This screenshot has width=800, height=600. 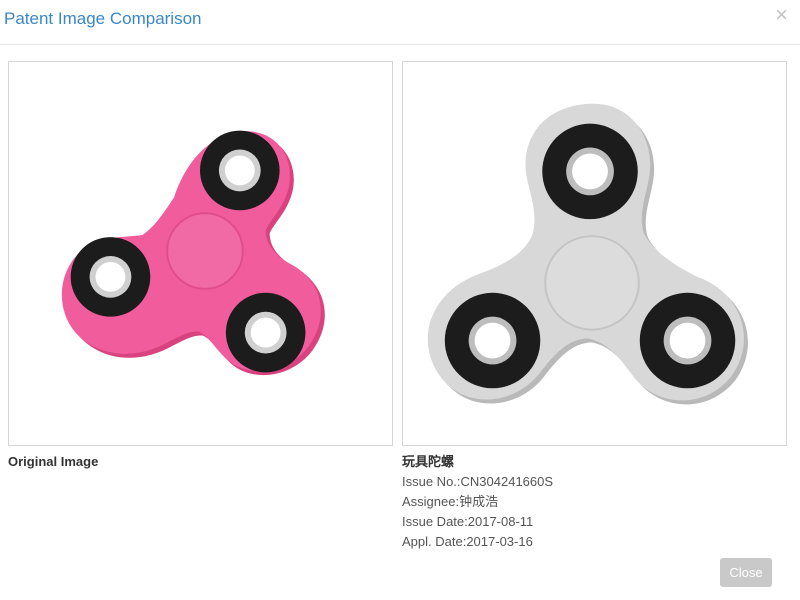 I want to click on assignee: Assignee:钟成浩, so click(x=450, y=501).